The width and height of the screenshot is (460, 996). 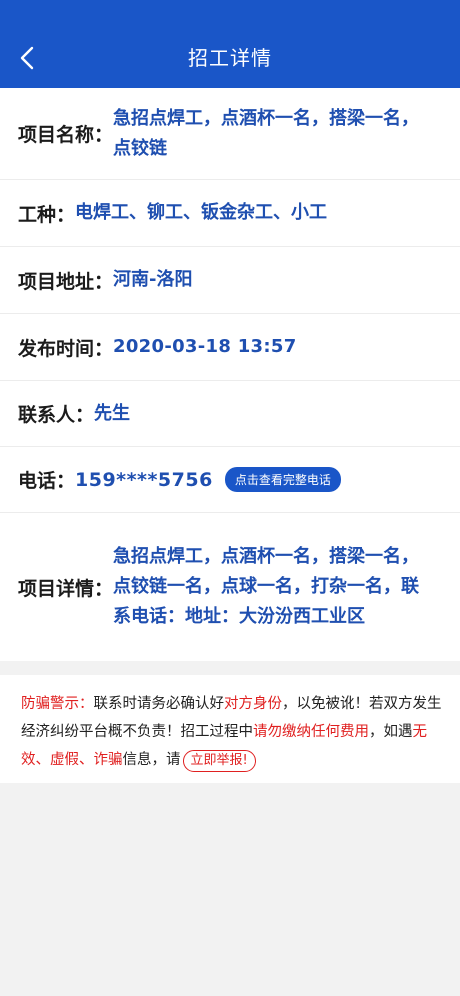 What do you see at coordinates (66, 135) in the screenshot?
I see `project-name-label: 项目名称：` at bounding box center [66, 135].